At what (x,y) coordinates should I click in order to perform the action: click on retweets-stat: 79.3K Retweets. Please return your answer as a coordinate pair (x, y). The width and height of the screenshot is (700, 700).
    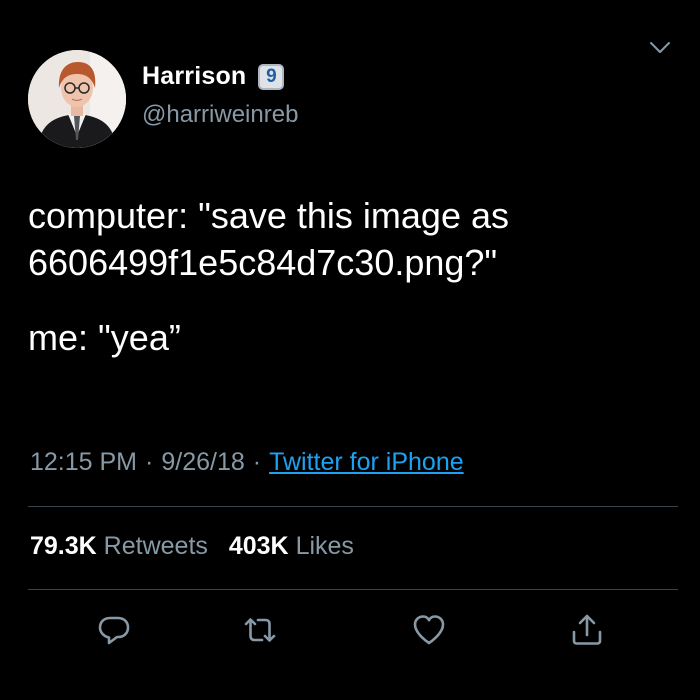
    Looking at the image, I should click on (122, 546).